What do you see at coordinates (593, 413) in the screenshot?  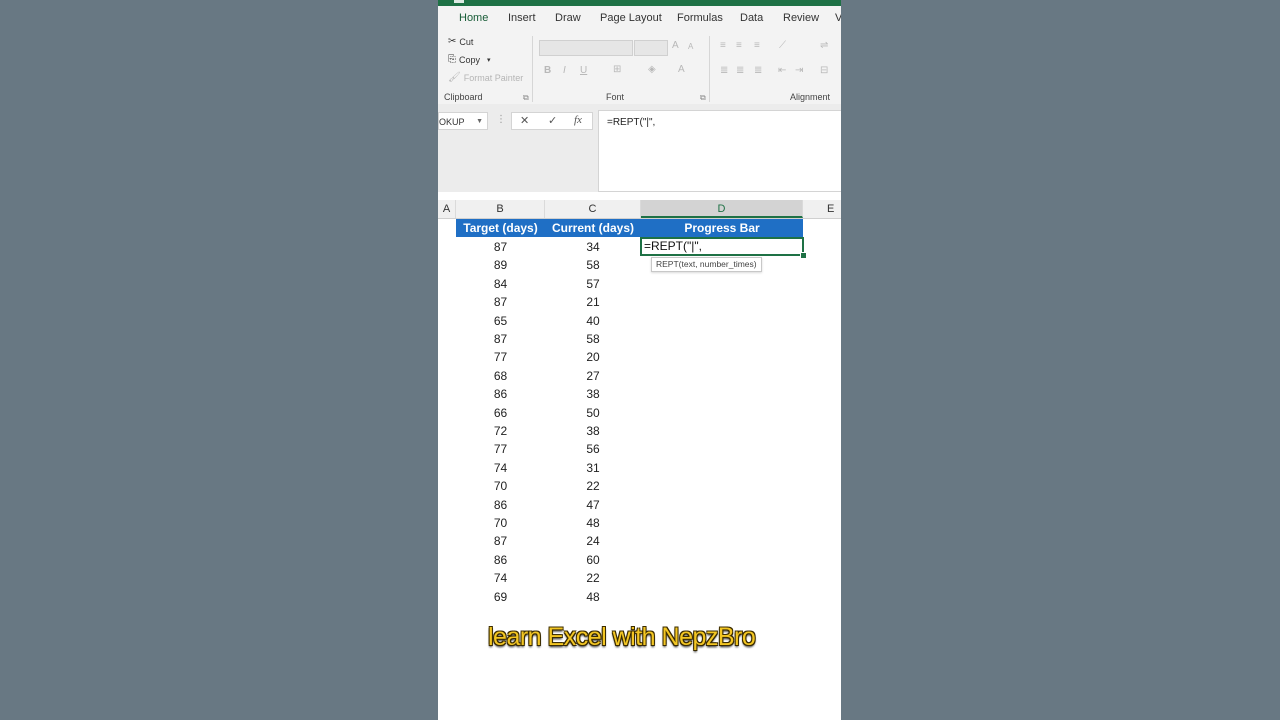 I see `cell-current-days: 50` at bounding box center [593, 413].